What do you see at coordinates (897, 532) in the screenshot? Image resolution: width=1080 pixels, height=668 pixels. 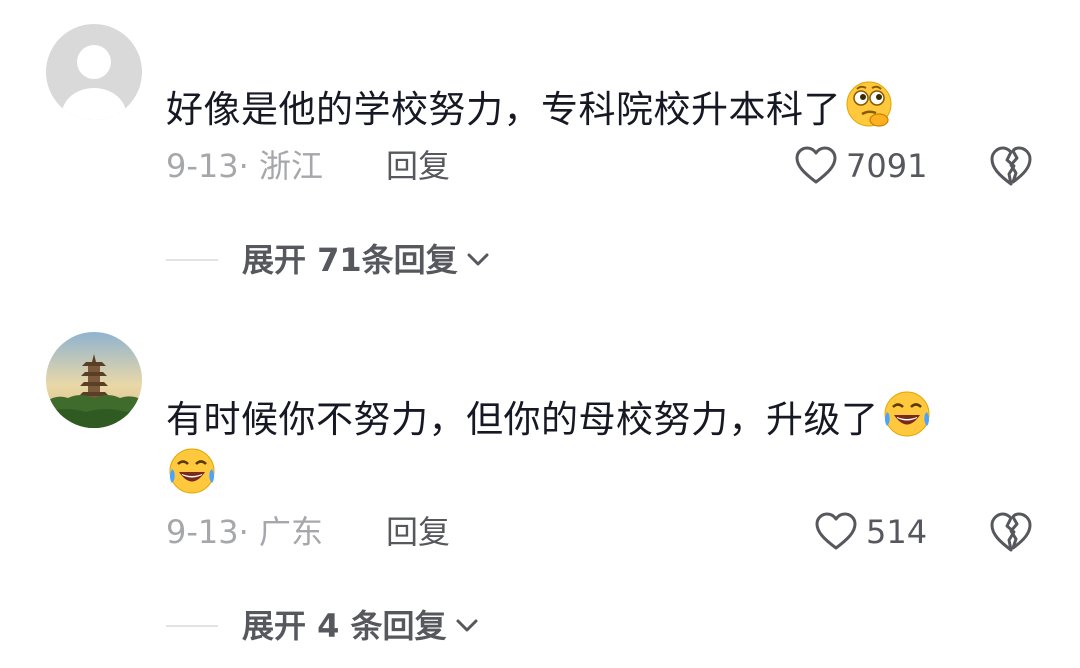 I see `like-count: 514` at bounding box center [897, 532].